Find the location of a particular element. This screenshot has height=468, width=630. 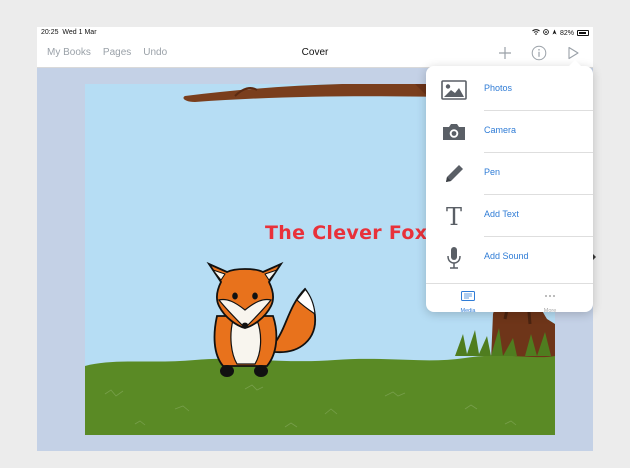

menu-item-add-sound: Add Sound is located at coordinates (509, 258).